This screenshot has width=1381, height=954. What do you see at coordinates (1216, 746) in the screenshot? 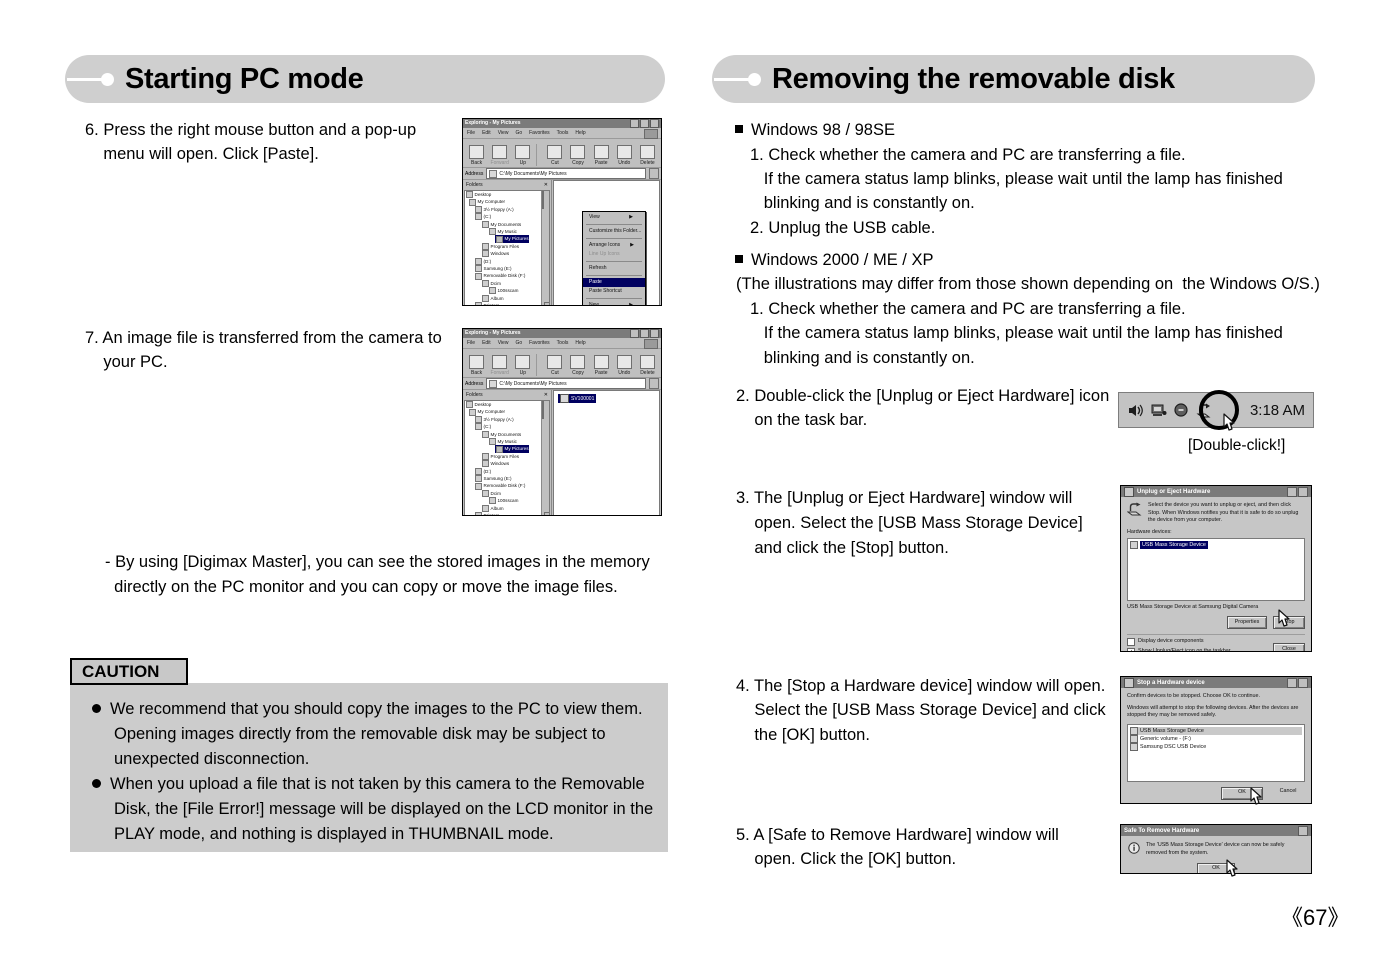
I see `listbox-item: Samsung DSC USB Device` at bounding box center [1216, 746].